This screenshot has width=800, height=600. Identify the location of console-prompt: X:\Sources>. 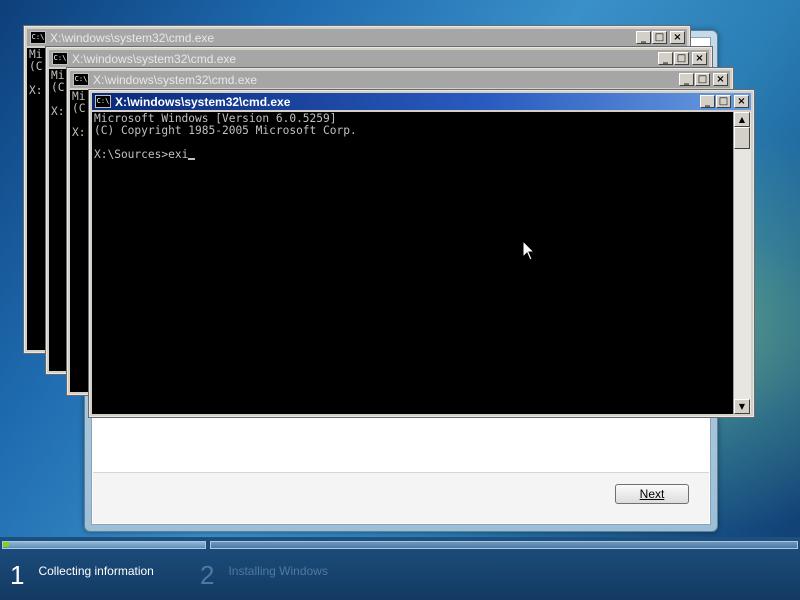
(131, 154).